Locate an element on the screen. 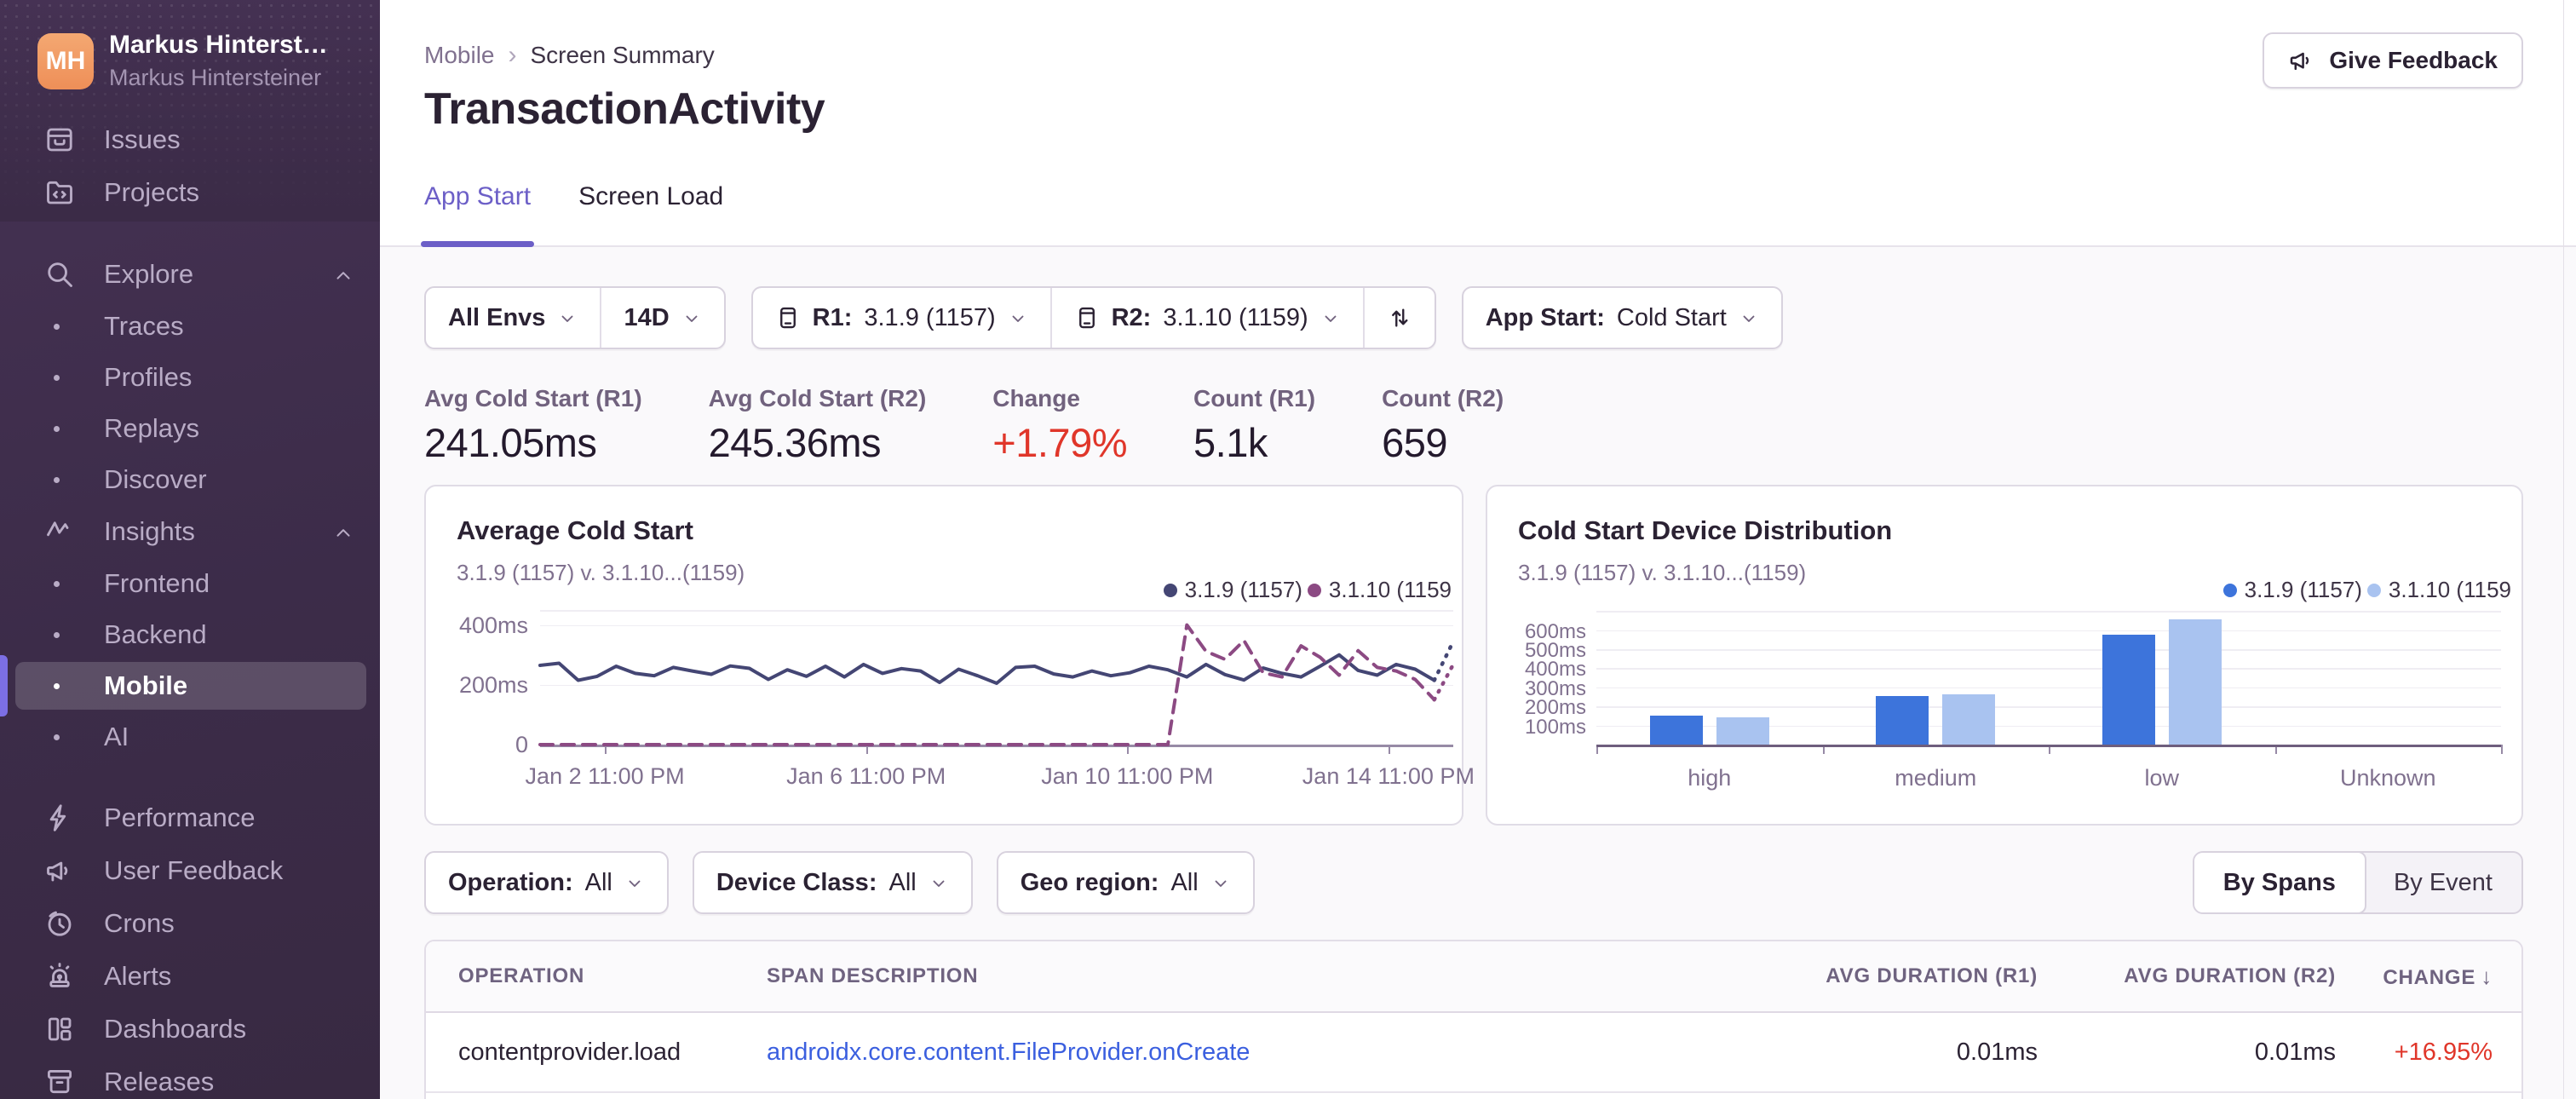  sidebar-item-user-feedback: User Feedback is located at coordinates (190, 871).